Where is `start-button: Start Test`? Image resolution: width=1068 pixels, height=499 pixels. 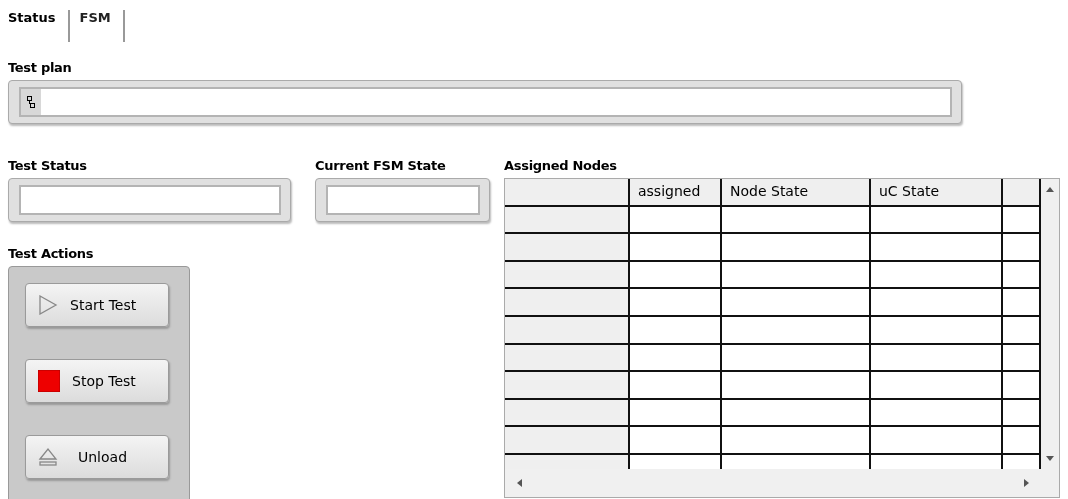
start-button: Start Test is located at coordinates (97, 305).